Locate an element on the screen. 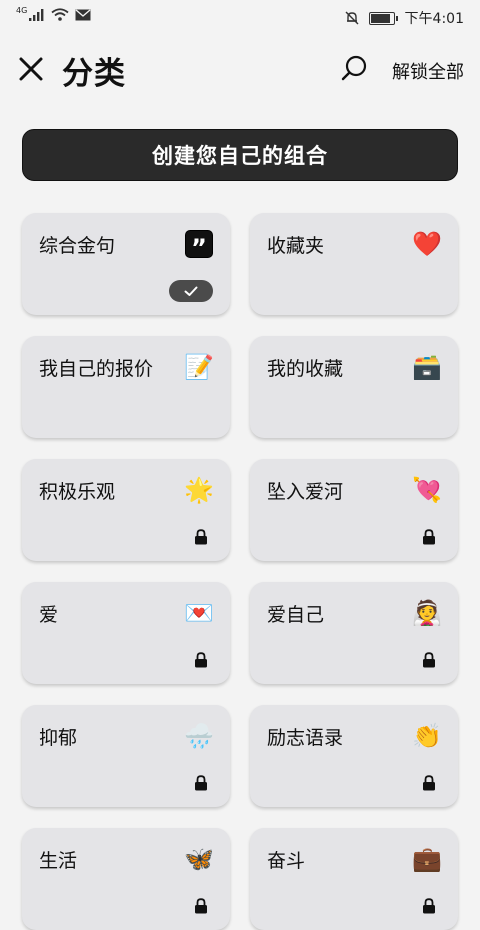 Image resolution: width=480 pixels, height=930 pixels. status-right: 下午4:01 is located at coordinates (404, 18).